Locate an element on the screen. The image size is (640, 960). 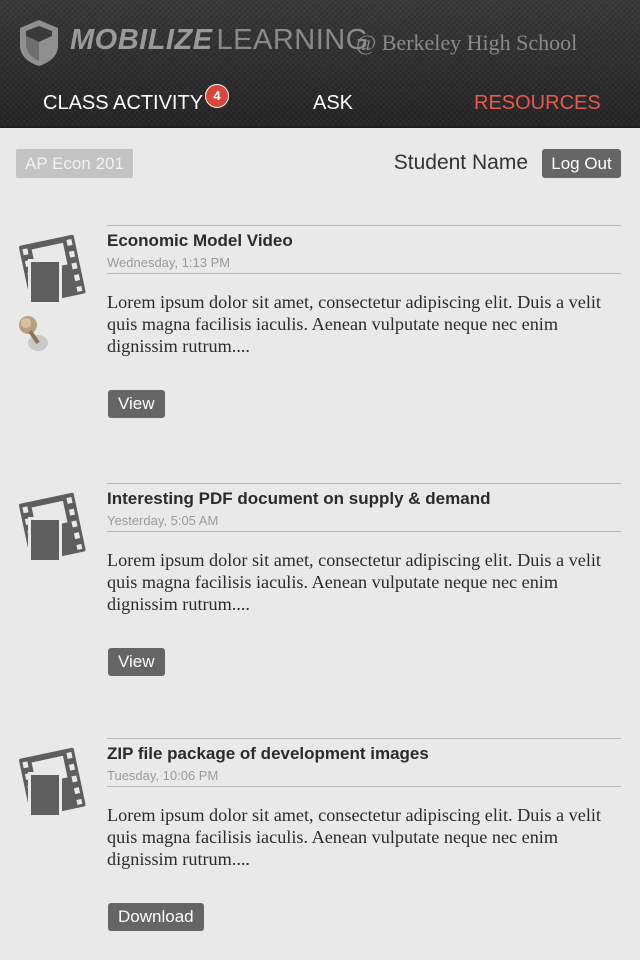
pin-icon is located at coordinates (33, 333).